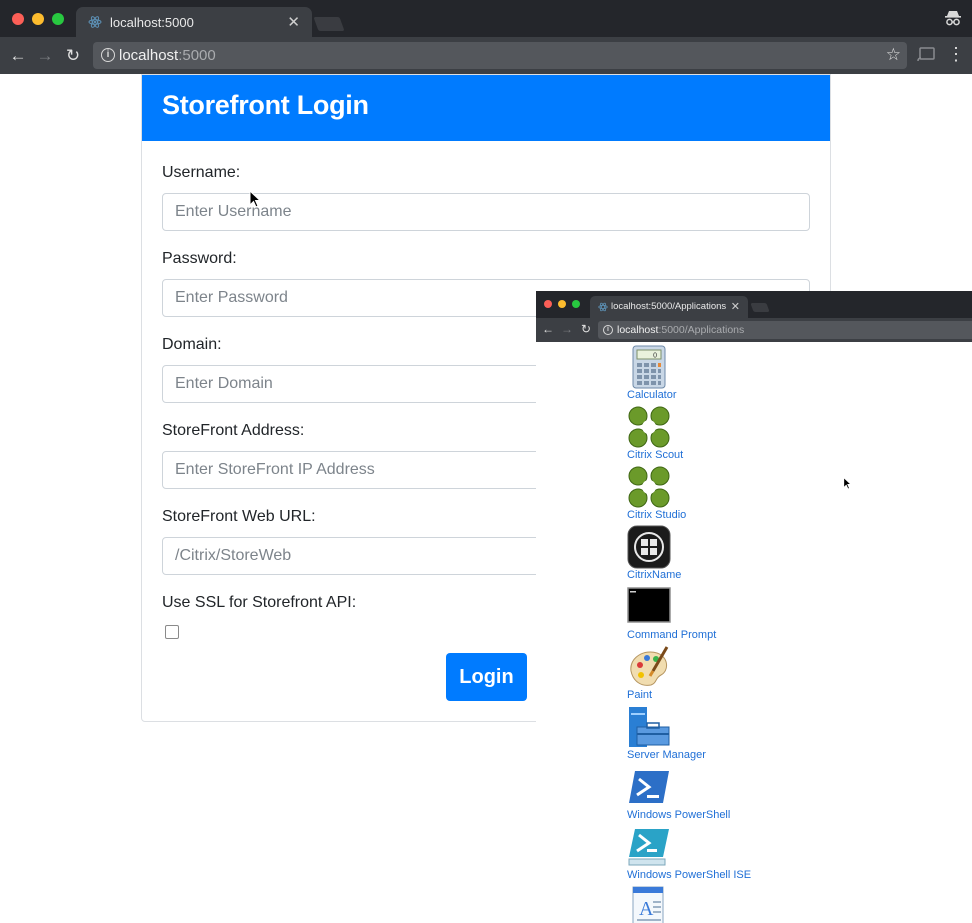 The image size is (972, 923). Describe the element at coordinates (649, 727) in the screenshot. I see `server-manager-icon` at that location.